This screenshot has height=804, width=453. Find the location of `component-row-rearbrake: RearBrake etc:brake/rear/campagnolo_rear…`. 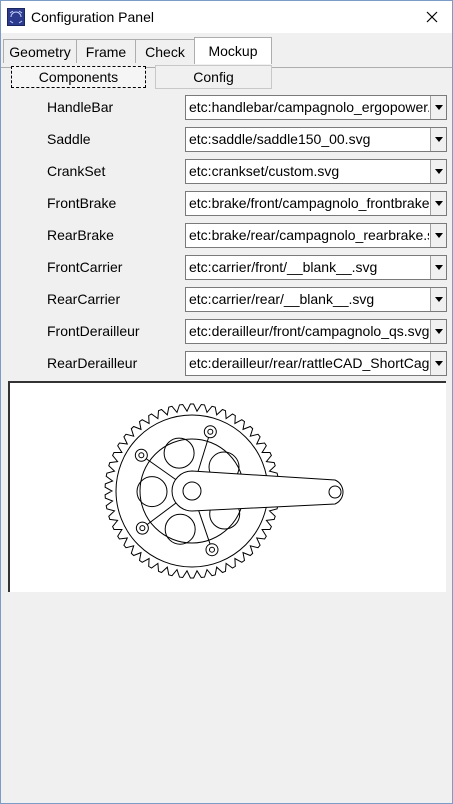

component-row-rearbrake: RearBrake etc:brake/rear/campagnolo_rear… is located at coordinates (226, 236).